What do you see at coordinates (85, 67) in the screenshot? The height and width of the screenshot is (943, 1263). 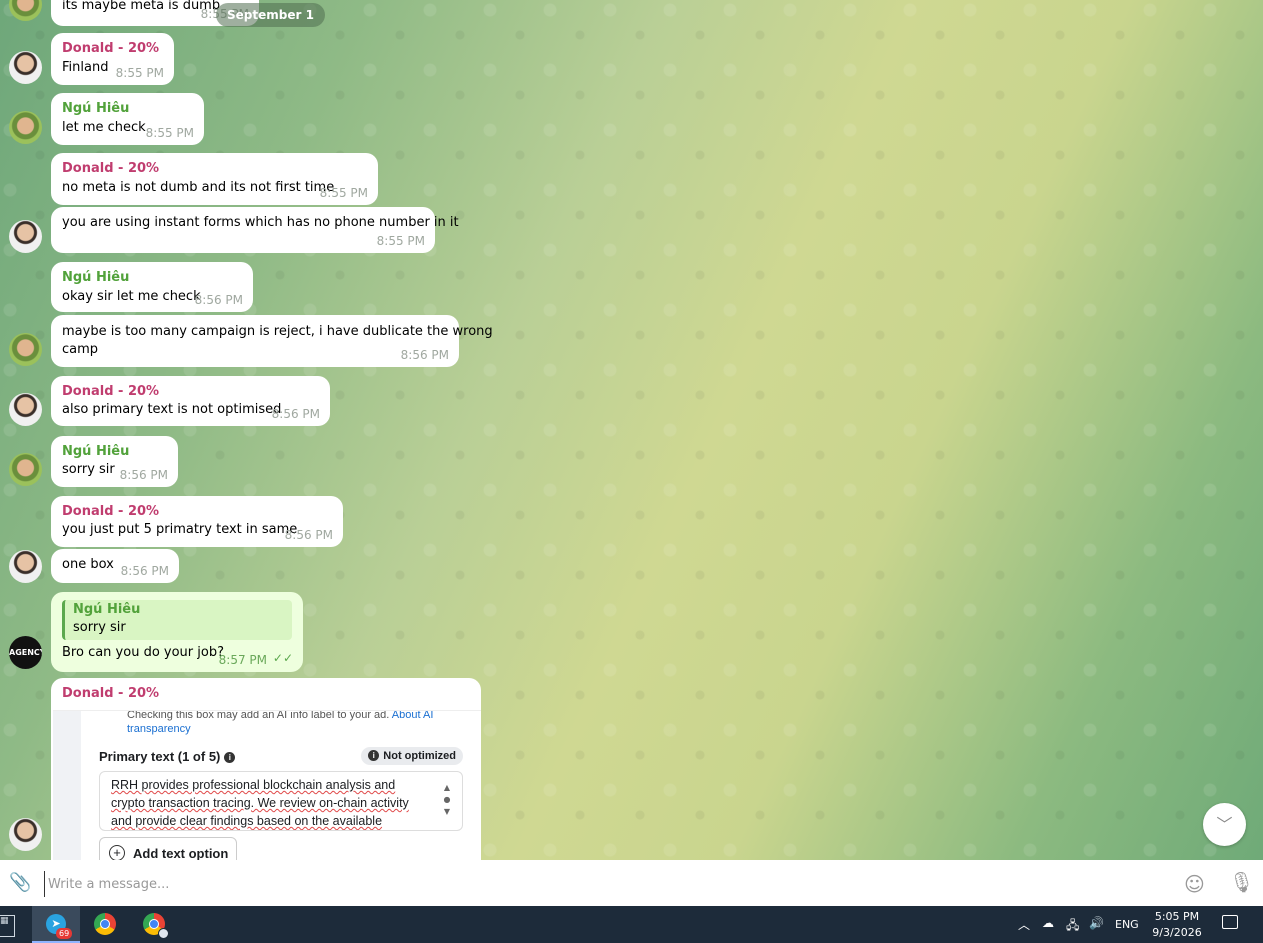 I see `message-text: Finland` at bounding box center [85, 67].